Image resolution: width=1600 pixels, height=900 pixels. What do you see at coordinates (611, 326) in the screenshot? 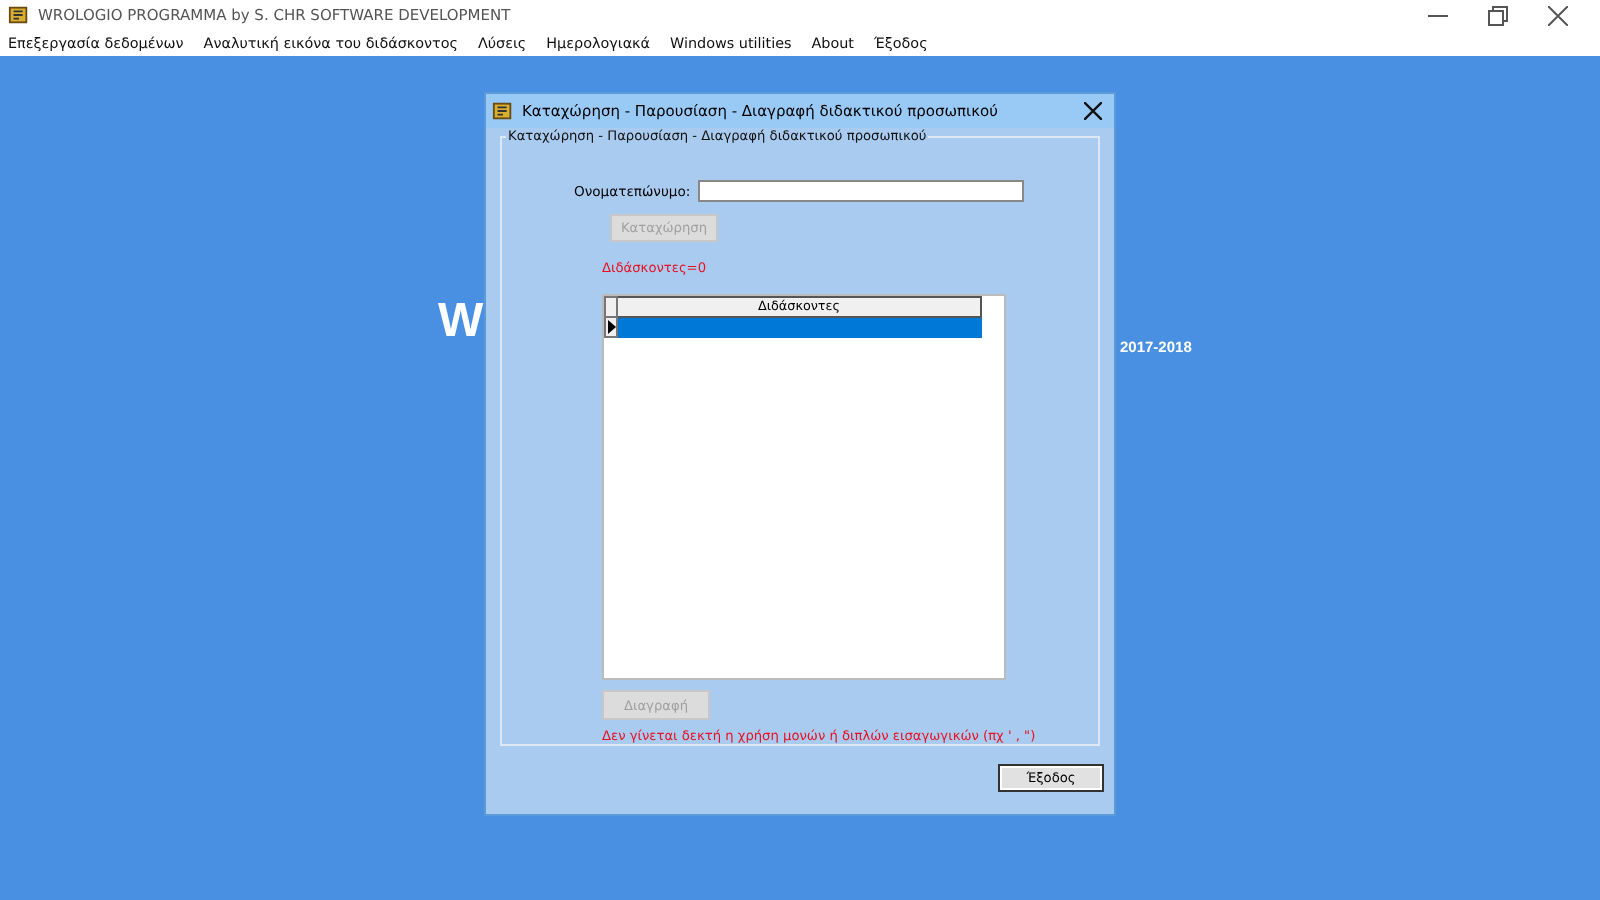
I see `row-pointer-icon` at bounding box center [611, 326].